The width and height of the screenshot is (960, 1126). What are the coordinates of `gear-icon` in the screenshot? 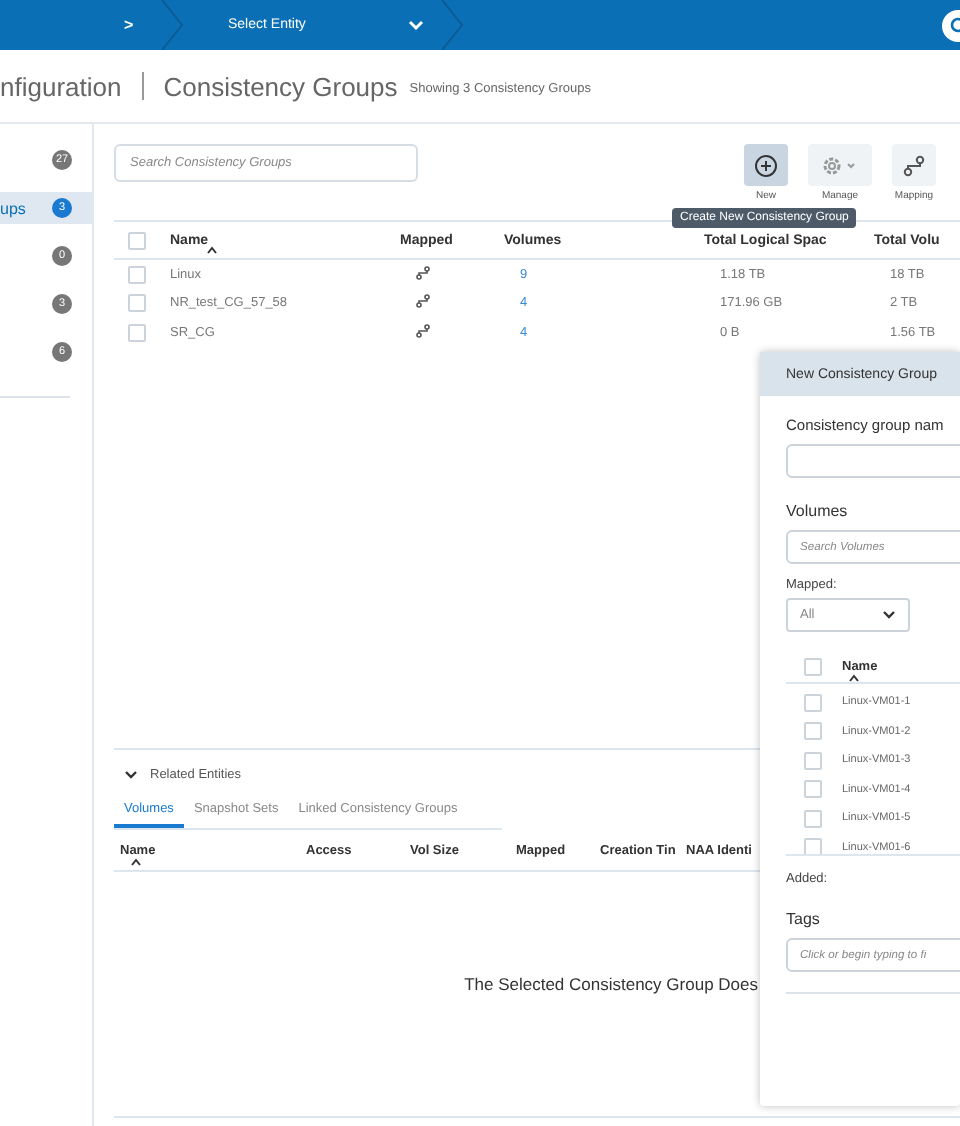 It's located at (840, 165).